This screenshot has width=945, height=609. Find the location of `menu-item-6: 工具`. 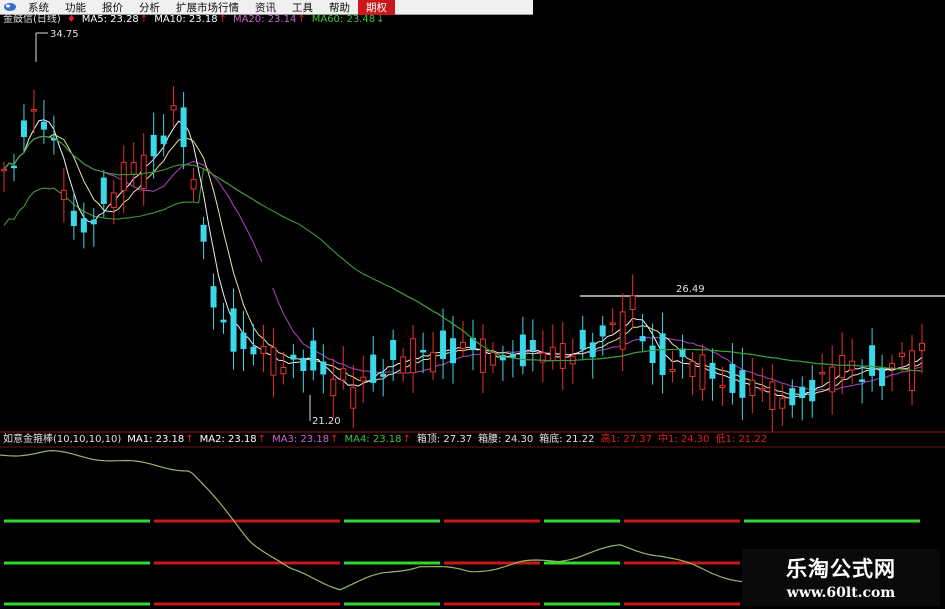

menu-item-6: 工具 is located at coordinates (302, 7).